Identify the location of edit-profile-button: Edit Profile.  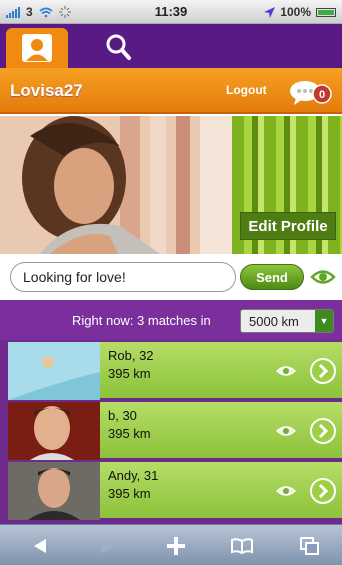
(288, 226).